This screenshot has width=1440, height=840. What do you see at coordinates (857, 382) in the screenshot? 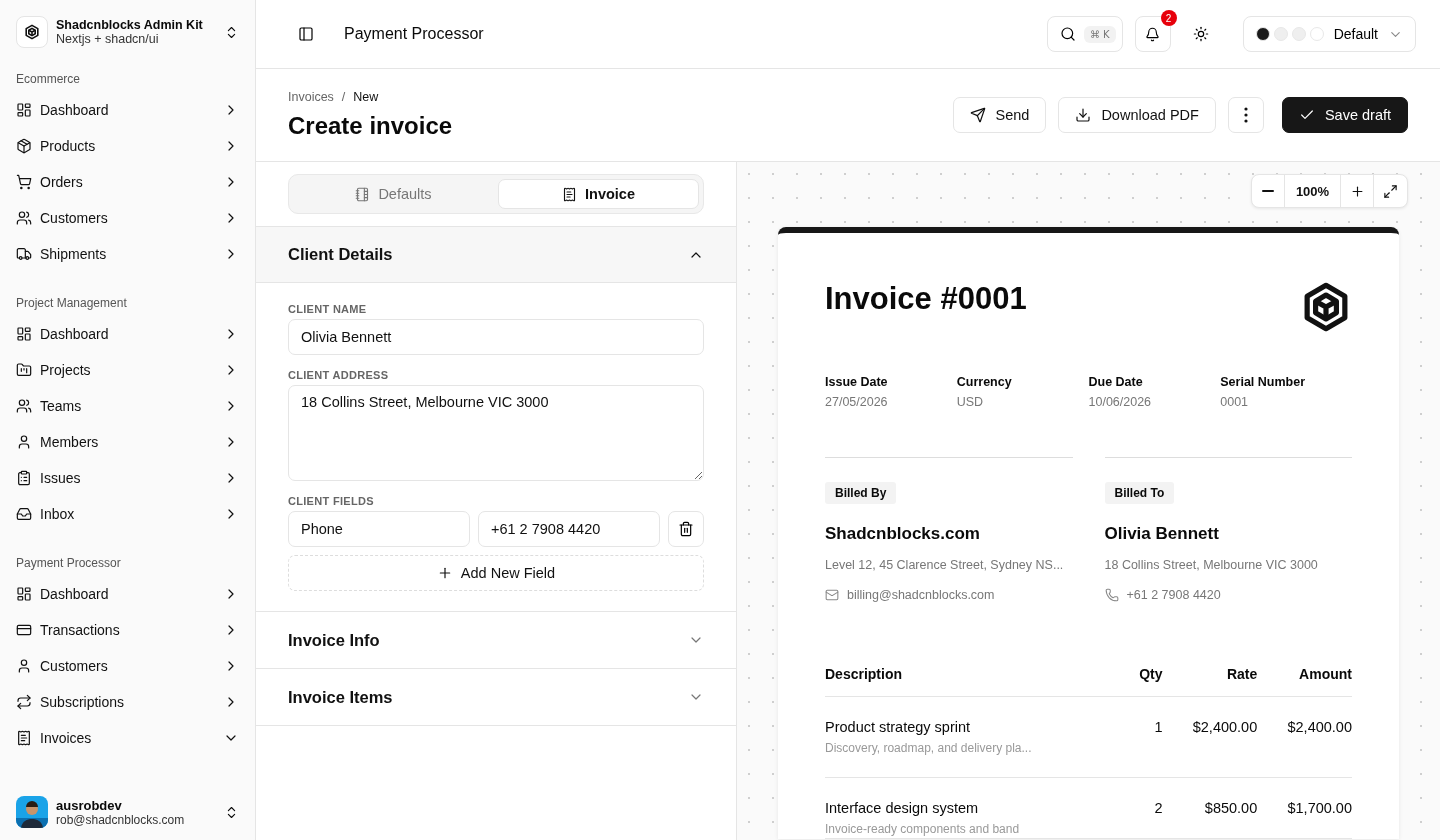
I see `meta-label: Issue Date` at bounding box center [857, 382].